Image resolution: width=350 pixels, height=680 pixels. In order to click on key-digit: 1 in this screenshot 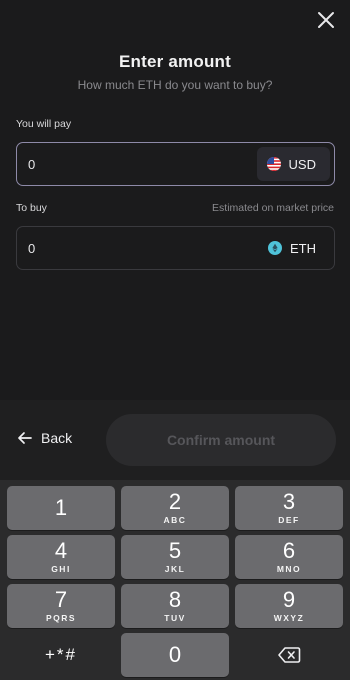, I will do `click(61, 507)`.